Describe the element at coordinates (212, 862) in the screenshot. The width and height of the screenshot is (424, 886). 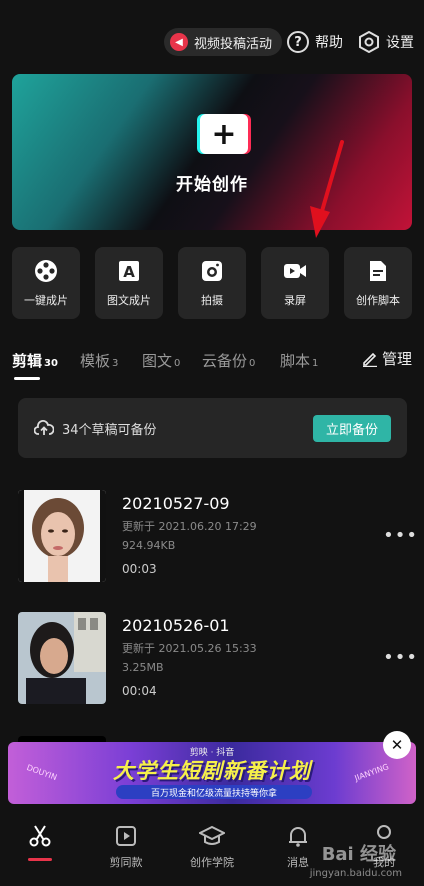
I see `nav-label: 创作学院` at that location.